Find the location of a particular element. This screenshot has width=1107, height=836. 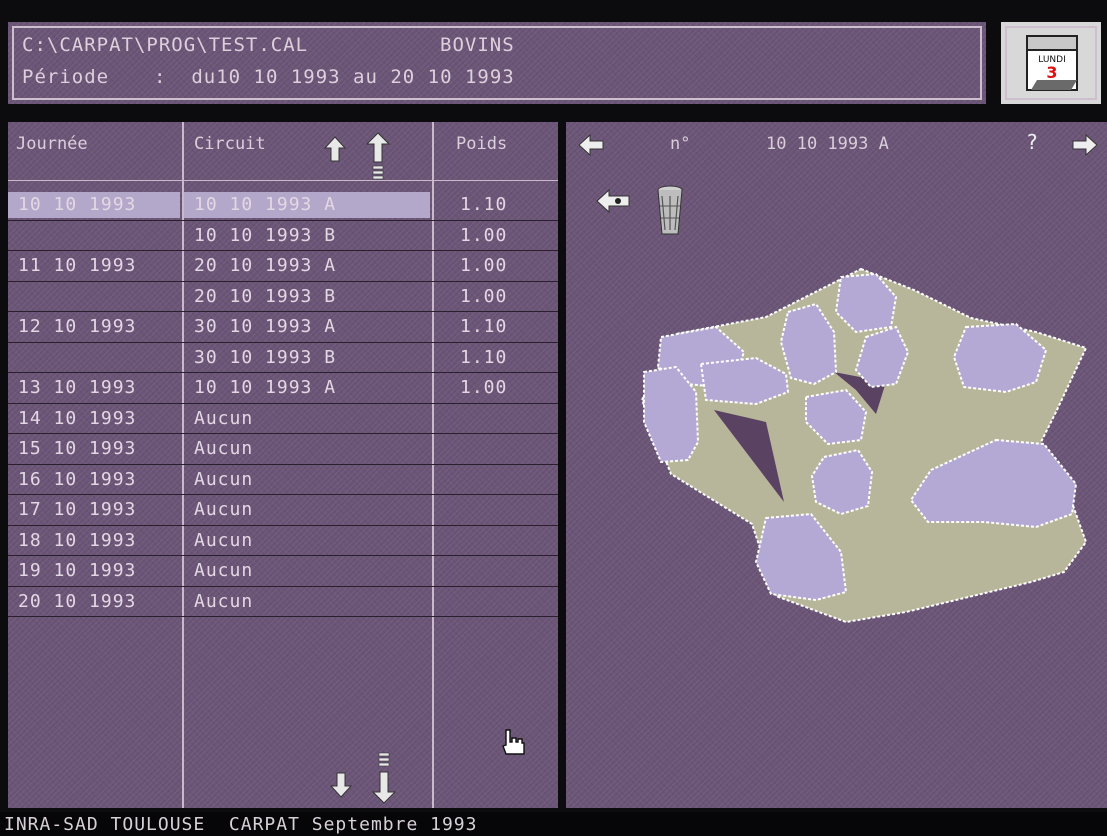

scroll-top-icon is located at coordinates (378, 158).